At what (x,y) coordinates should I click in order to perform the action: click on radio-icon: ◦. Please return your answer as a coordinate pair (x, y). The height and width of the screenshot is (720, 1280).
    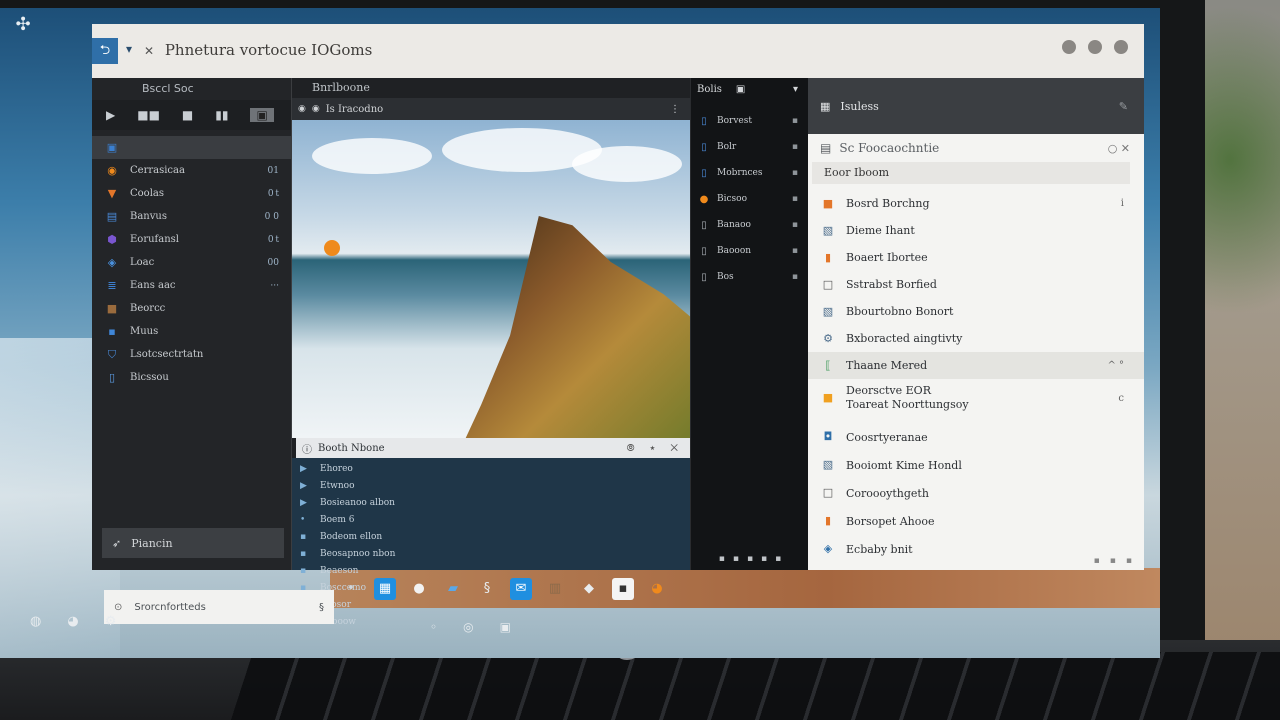
    Looking at the image, I should click on (433, 627).